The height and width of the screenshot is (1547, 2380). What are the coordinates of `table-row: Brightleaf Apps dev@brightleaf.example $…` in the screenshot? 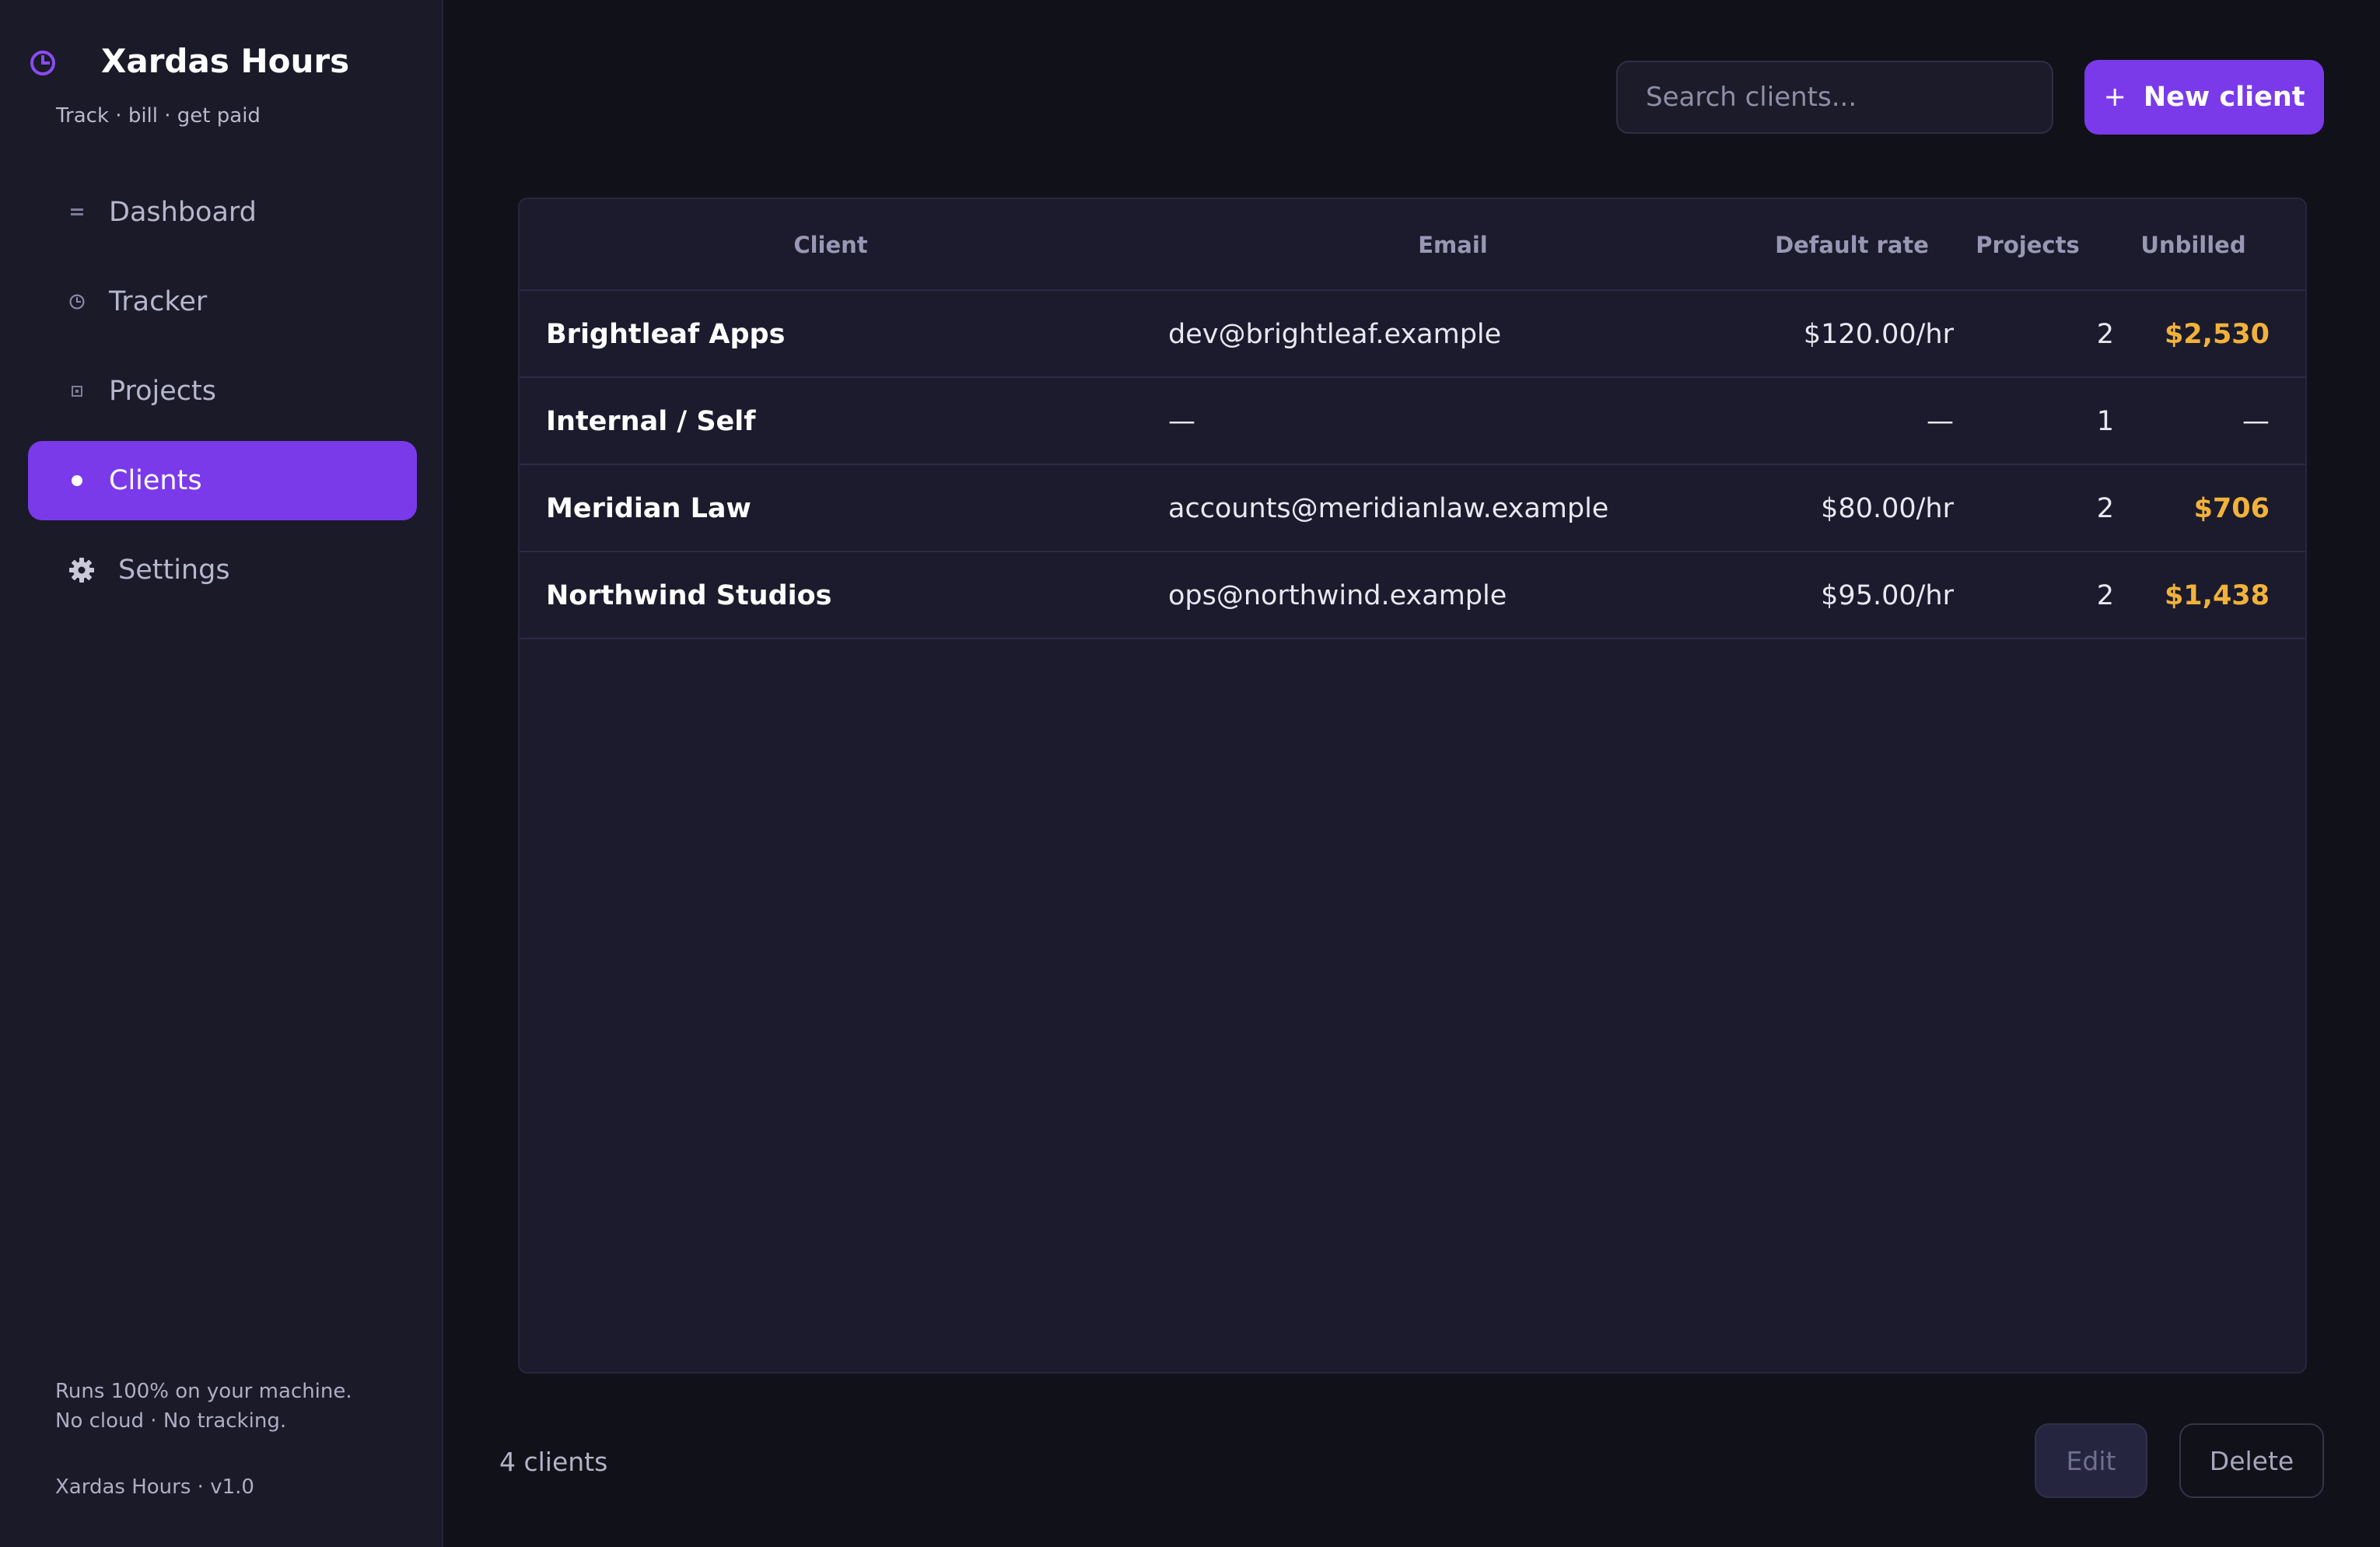 It's located at (1412, 335).